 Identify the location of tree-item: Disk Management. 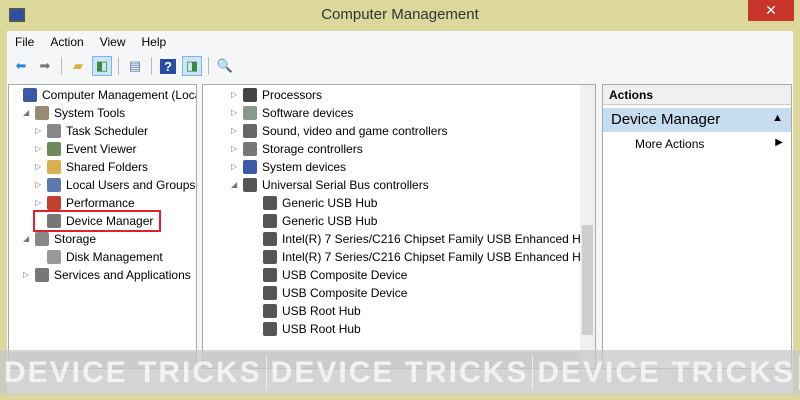
(99, 257).